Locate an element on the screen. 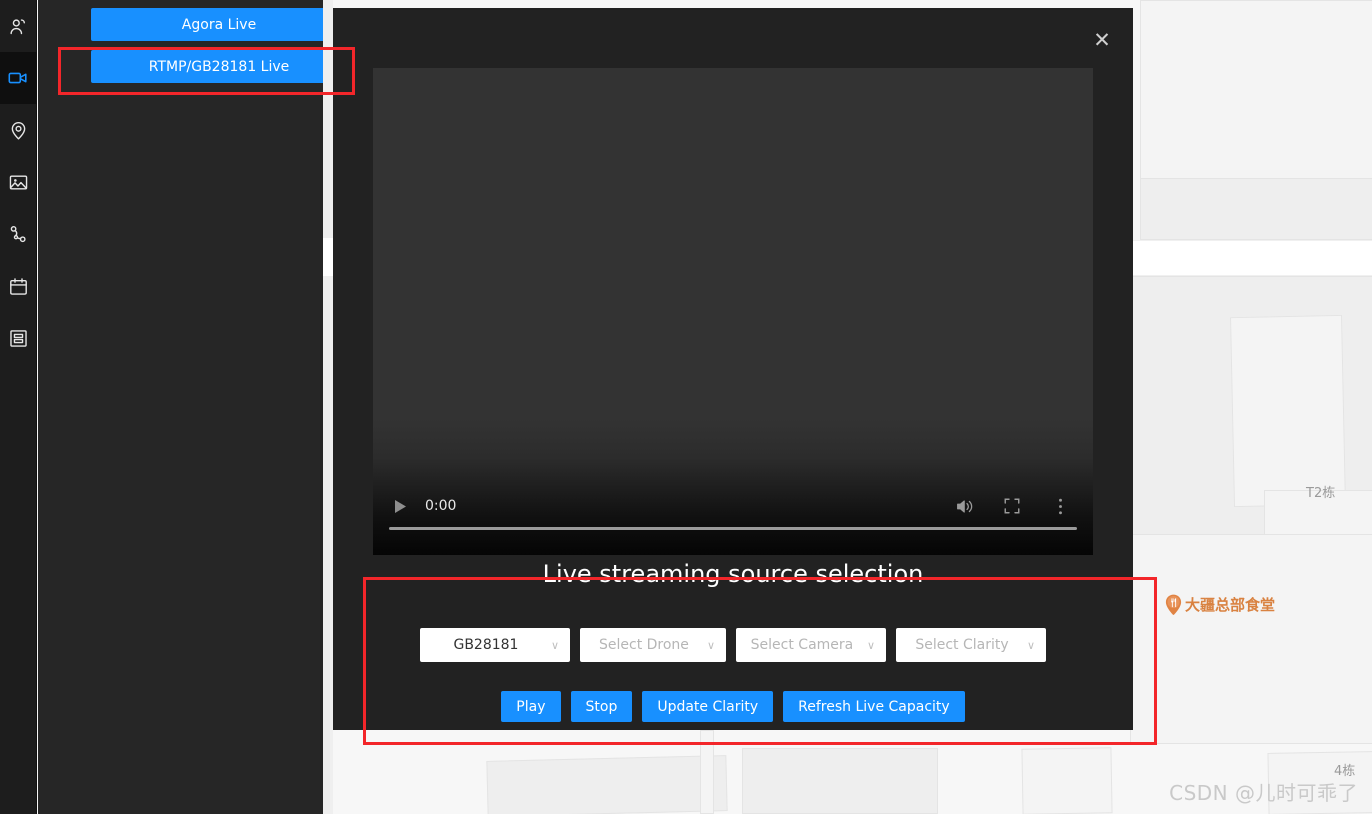 This screenshot has height=814, width=1372. map-sliver: 附近设备 is located at coordinates (328, 407).